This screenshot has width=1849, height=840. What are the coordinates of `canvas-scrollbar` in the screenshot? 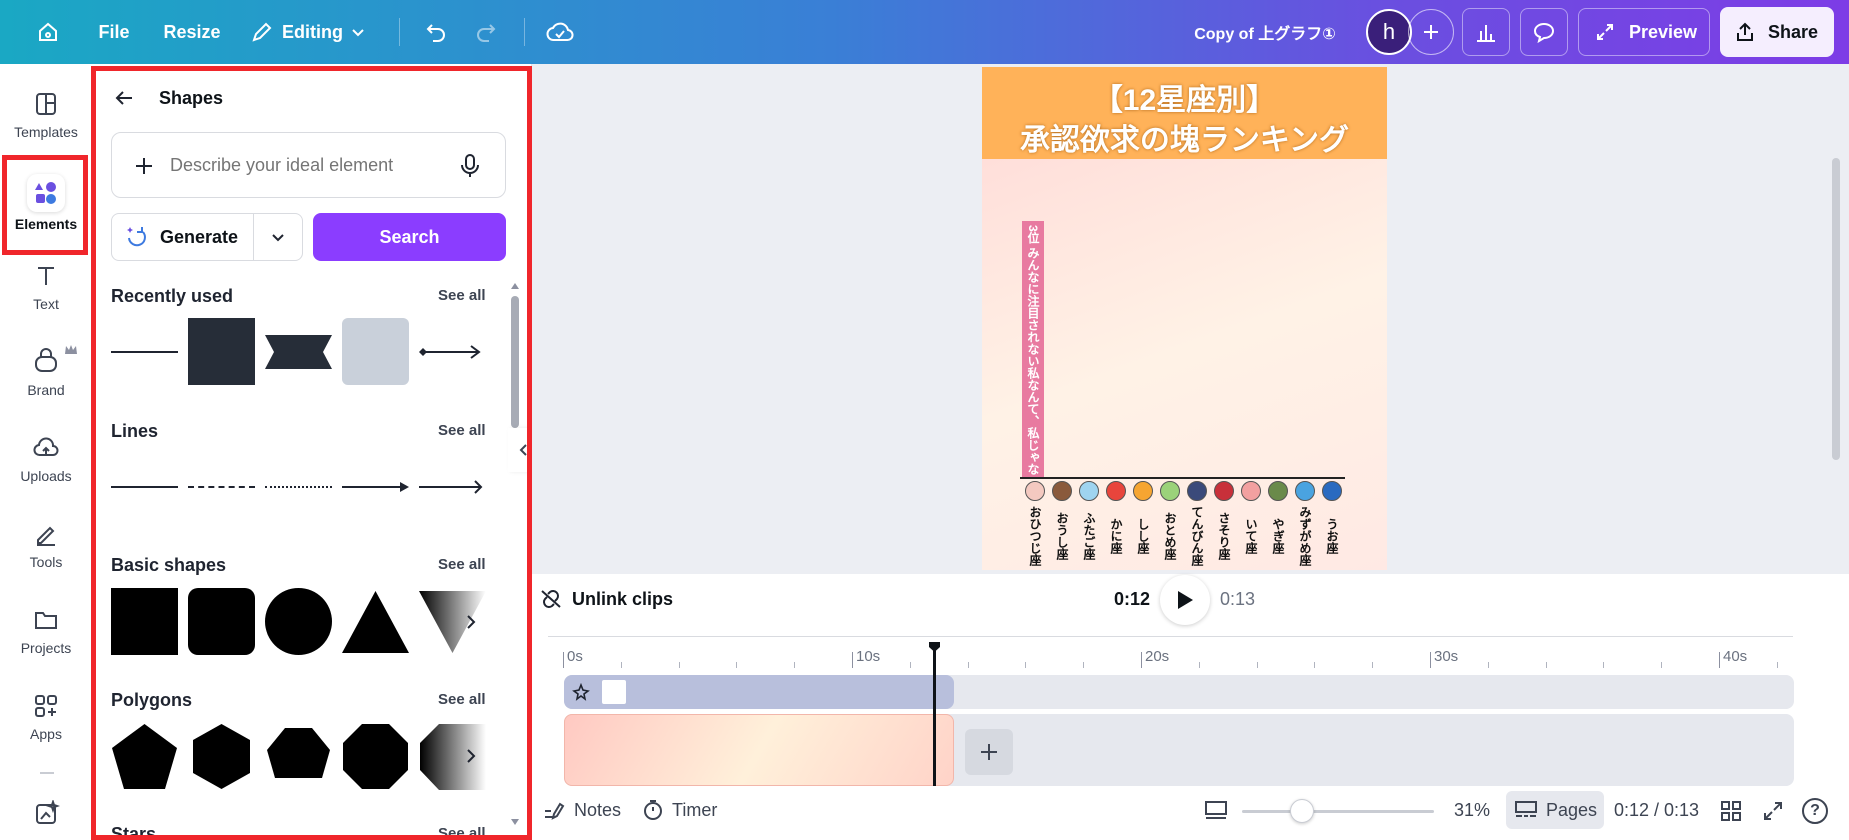 It's located at (1836, 309).